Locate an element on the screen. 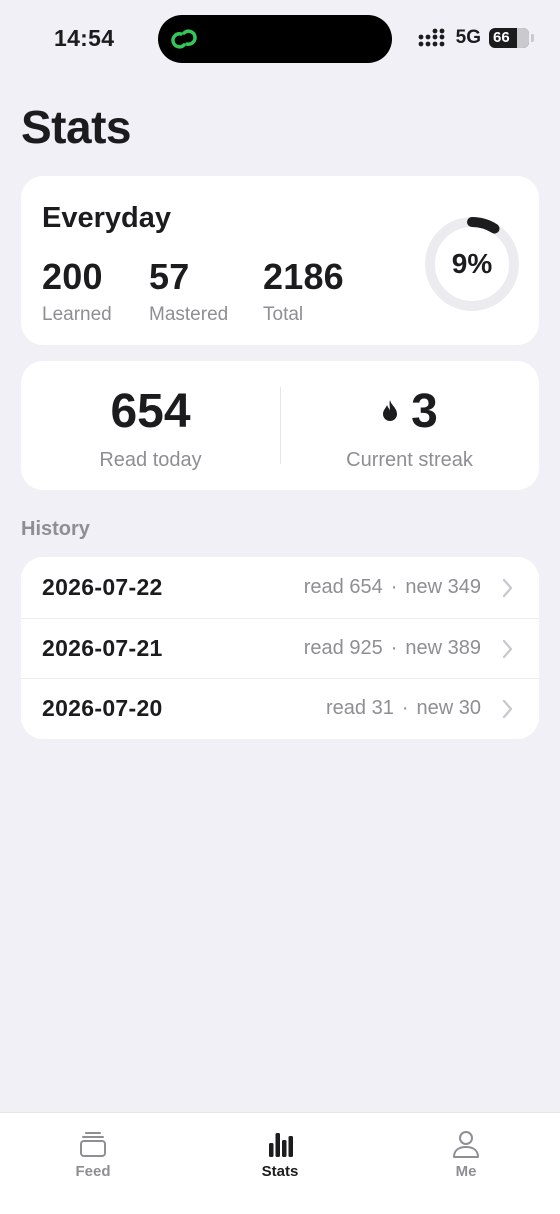 The image size is (560, 1214). streak-value: 3 is located at coordinates (424, 411).